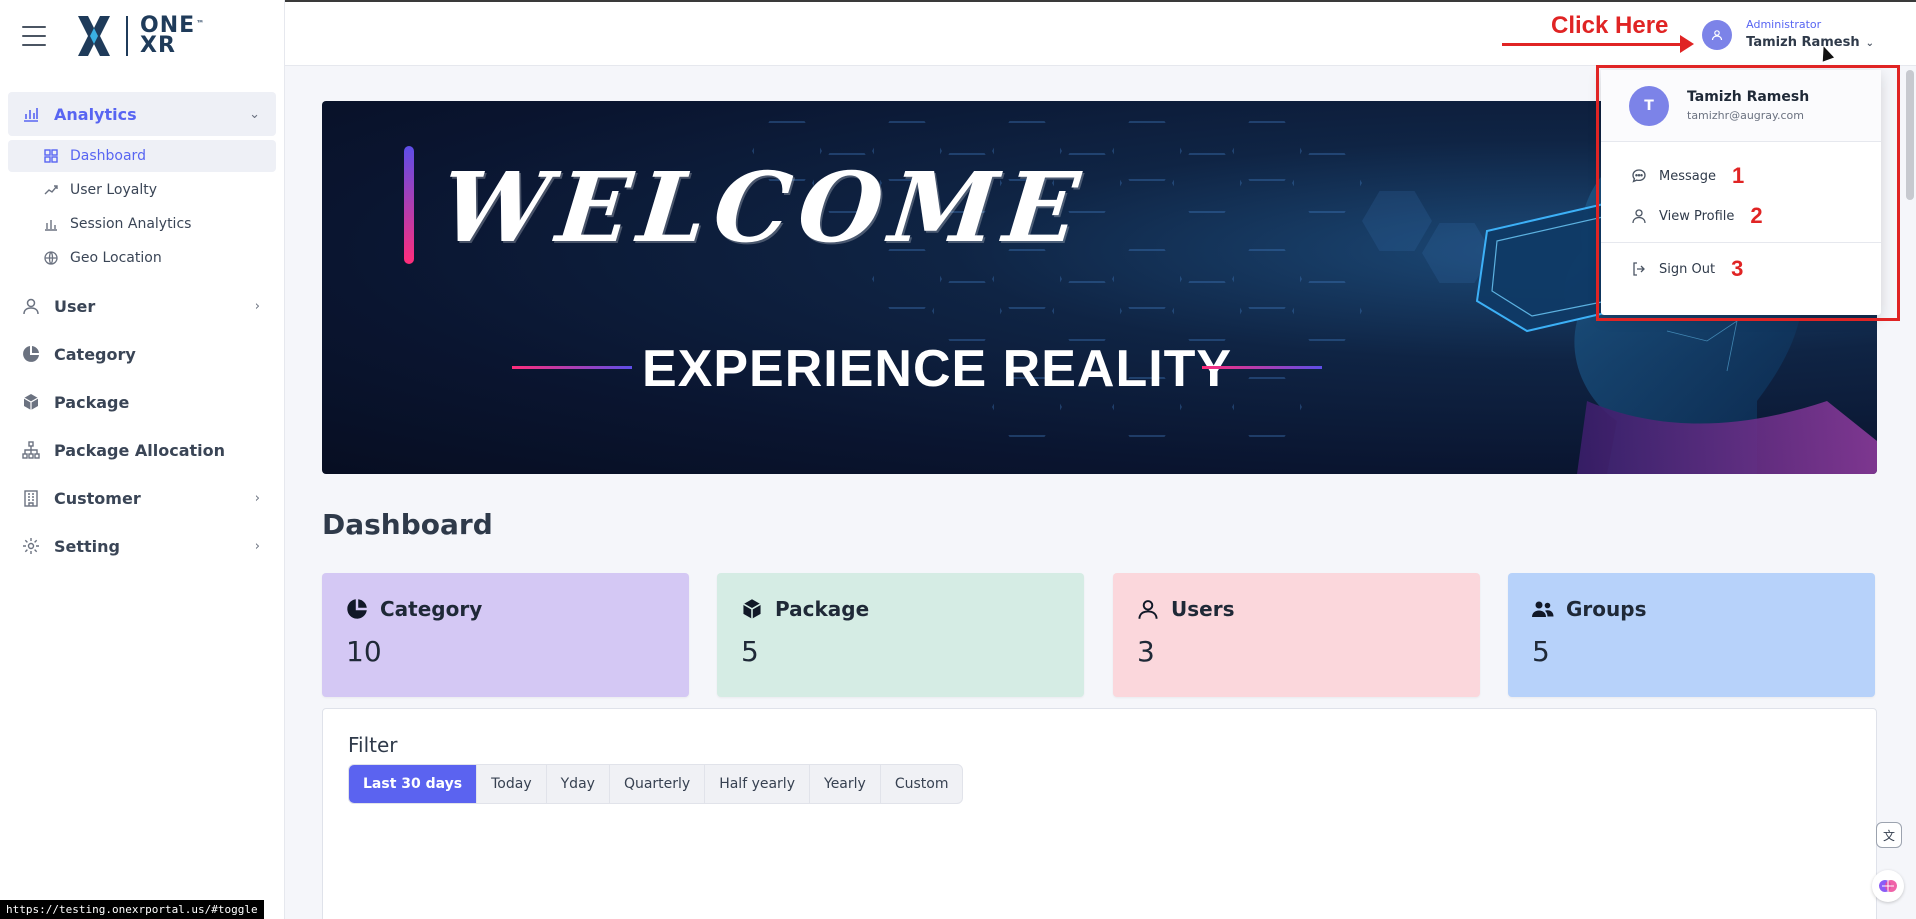  Describe the element at coordinates (1888, 886) in the screenshot. I see `assistant-brain-icon` at that location.